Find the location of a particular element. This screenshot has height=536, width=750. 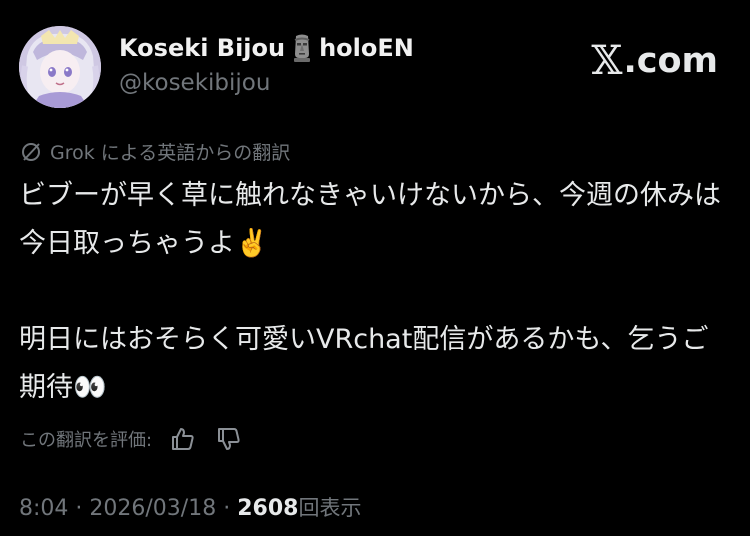

author-display-name: Koseki Bijou holoEN is located at coordinates (266, 48).